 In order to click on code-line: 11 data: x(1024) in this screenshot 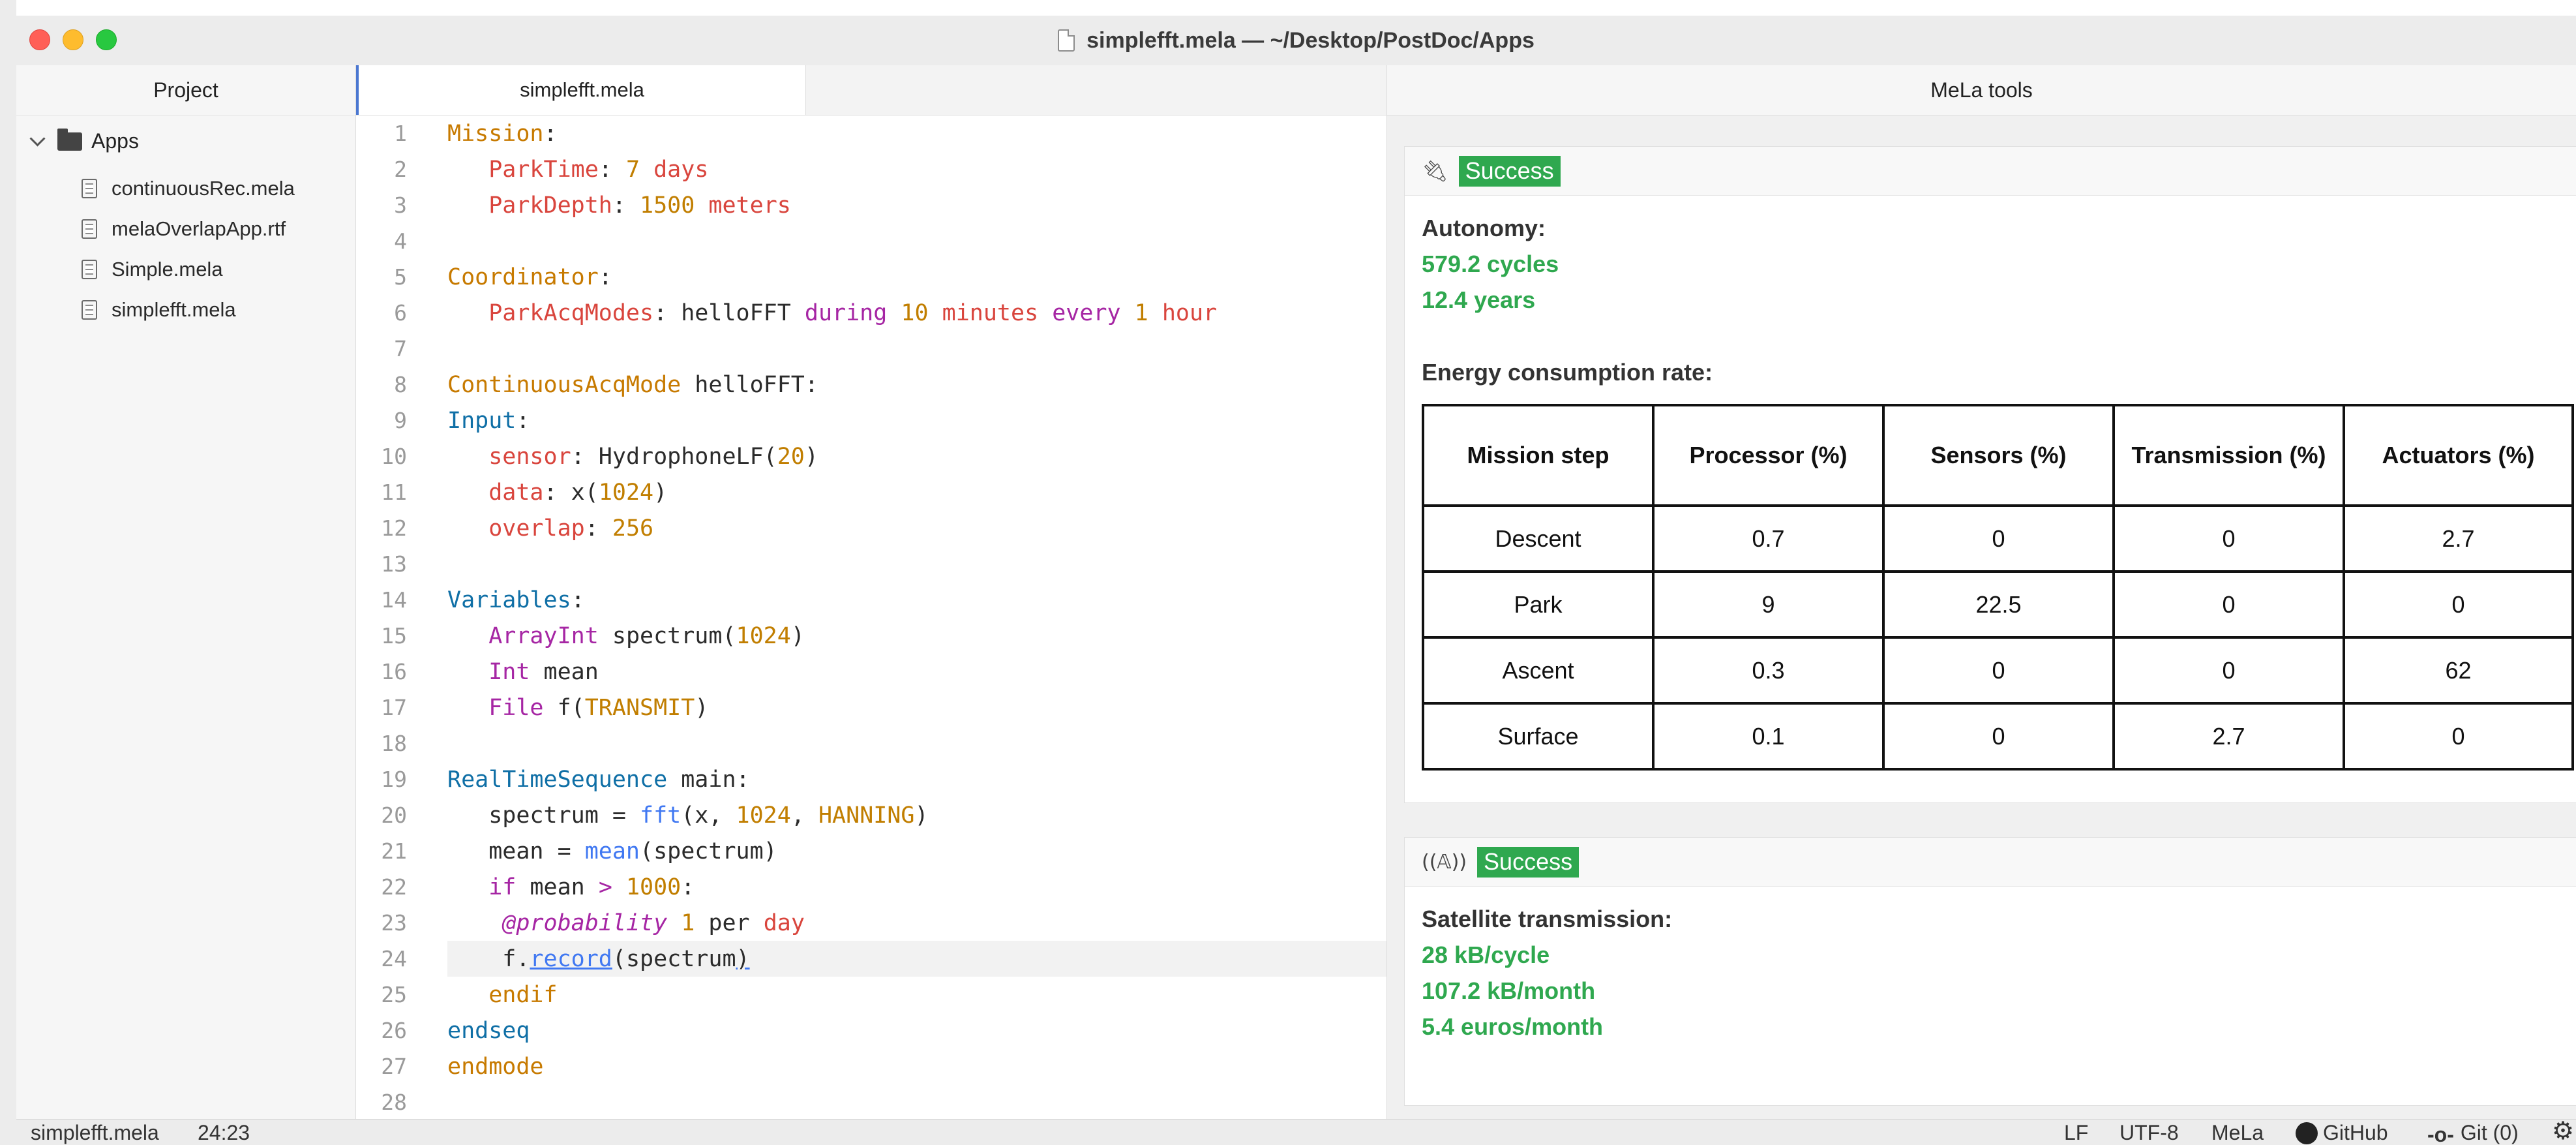, I will do `click(871, 492)`.